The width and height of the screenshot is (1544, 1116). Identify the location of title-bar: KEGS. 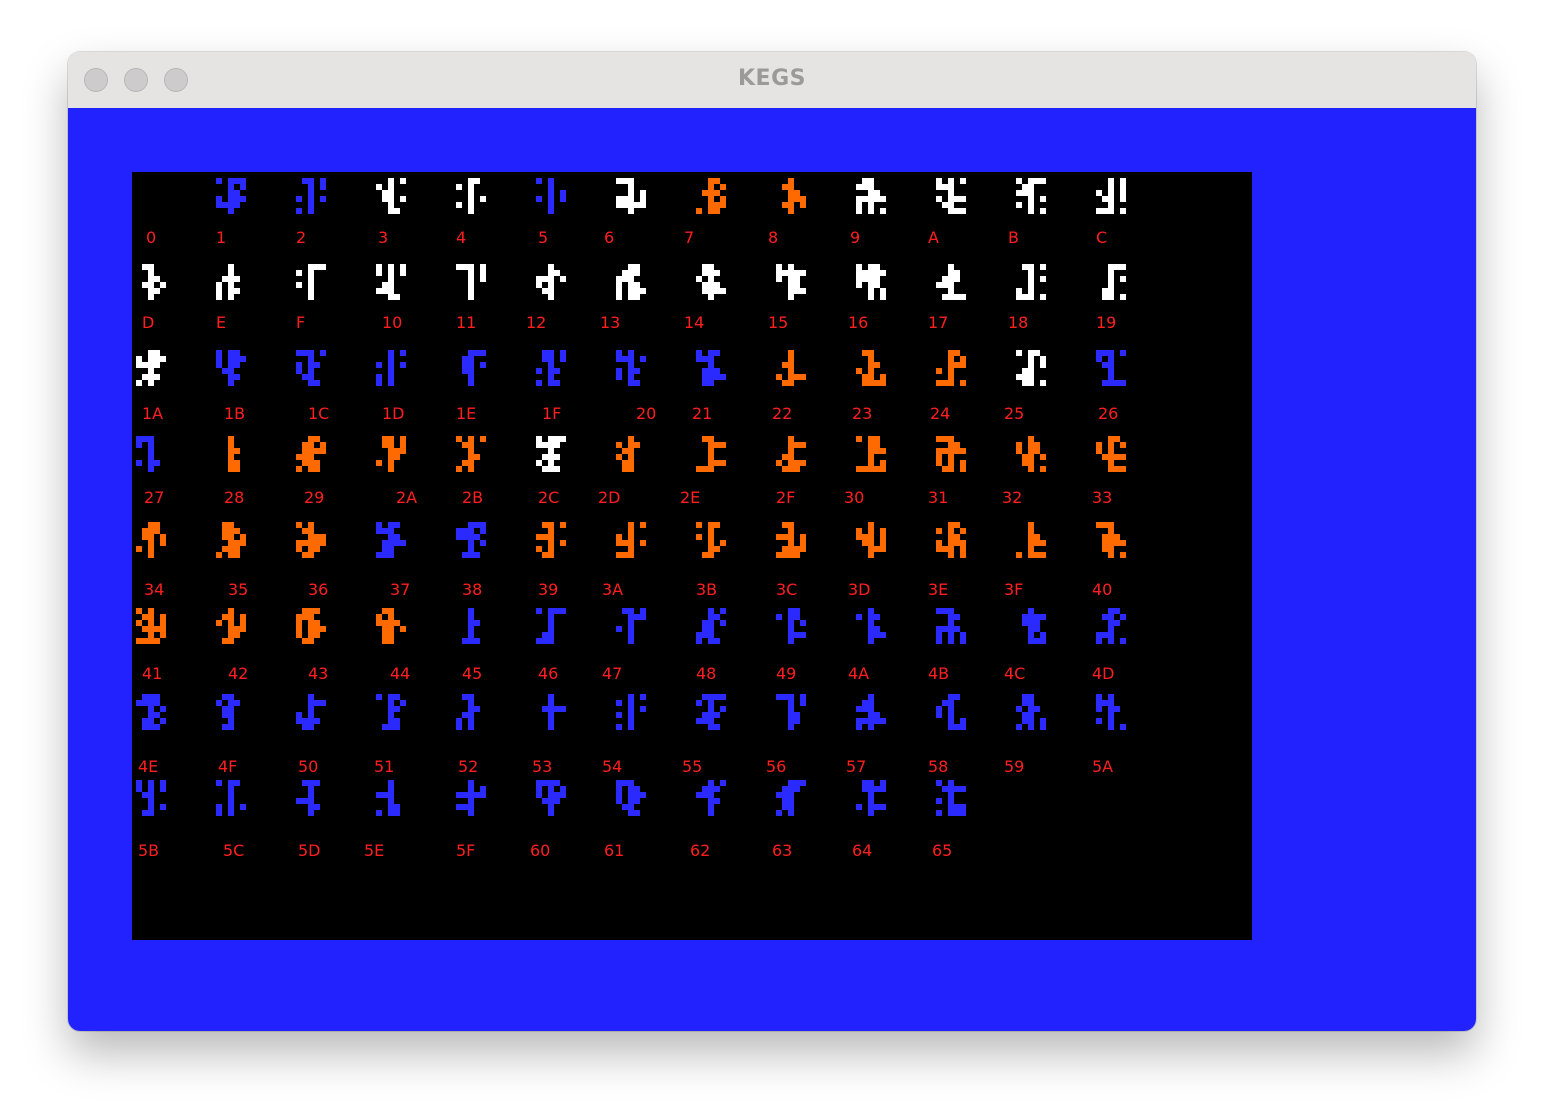
(772, 80).